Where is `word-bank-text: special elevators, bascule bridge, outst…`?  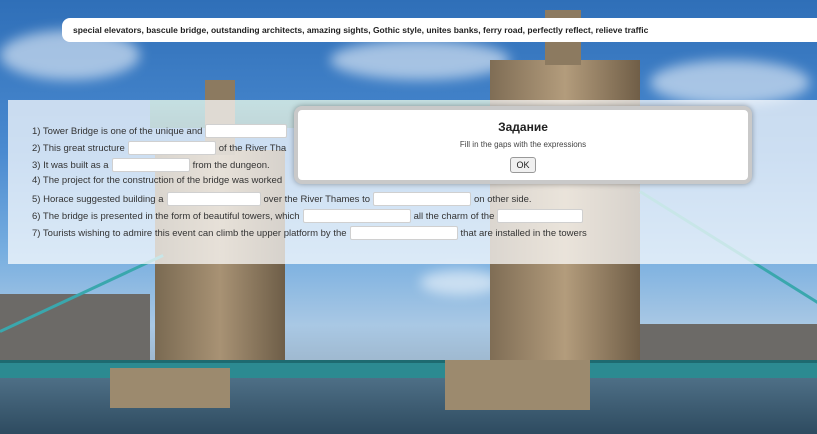
word-bank-text: special elevators, bascule bridge, outst… is located at coordinates (361, 30).